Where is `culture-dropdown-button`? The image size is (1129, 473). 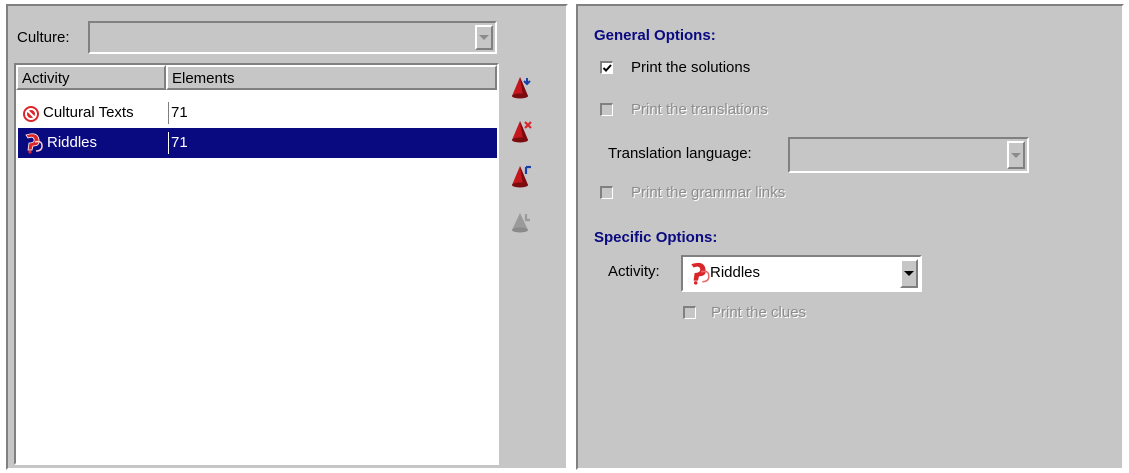
culture-dropdown-button is located at coordinates (484, 37).